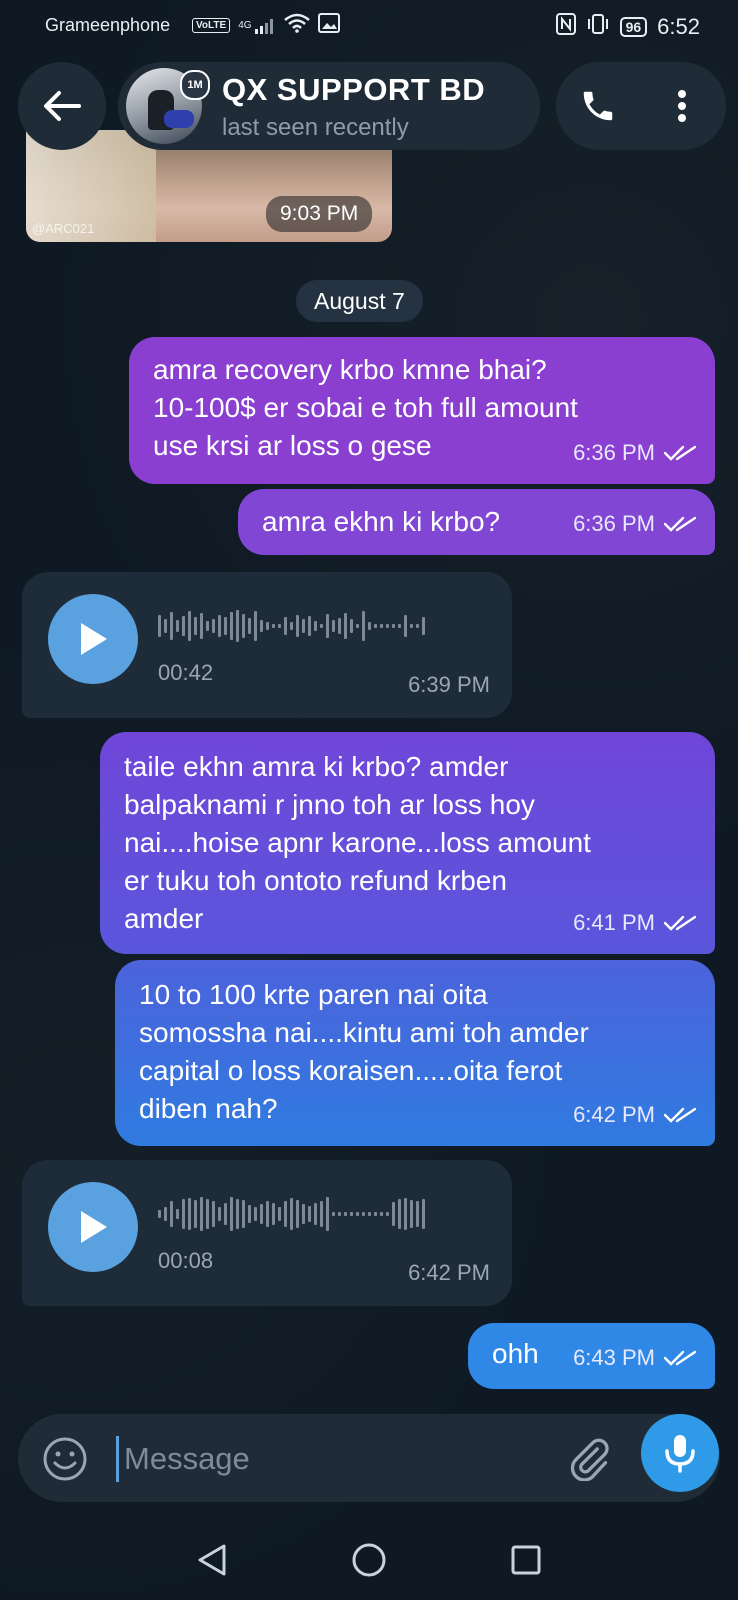  I want to click on message-text: amra ekhn ki krbo?, so click(381, 522).